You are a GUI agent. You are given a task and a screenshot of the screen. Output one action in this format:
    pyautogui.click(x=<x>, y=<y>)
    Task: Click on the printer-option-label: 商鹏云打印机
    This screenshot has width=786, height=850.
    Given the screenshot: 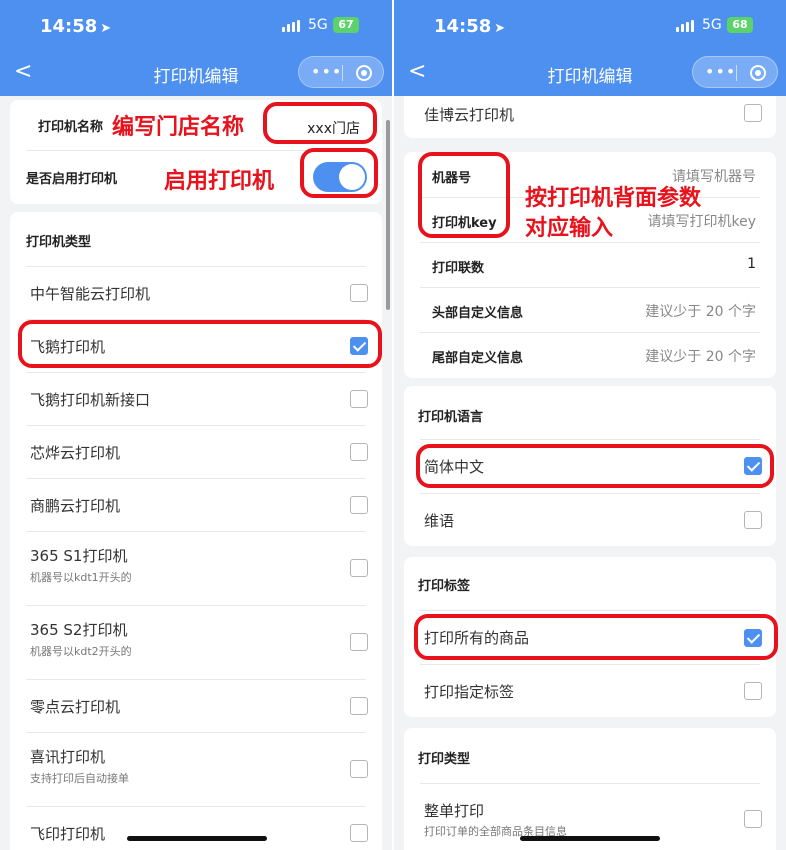 What is the action you would take?
    pyautogui.click(x=75, y=506)
    